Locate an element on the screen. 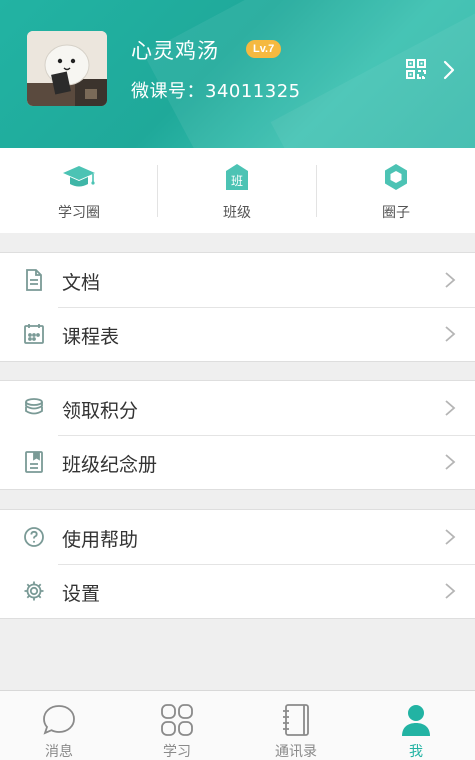 This screenshot has height=760, width=475. quick-nav-circles: 圈子 is located at coordinates (396, 190).